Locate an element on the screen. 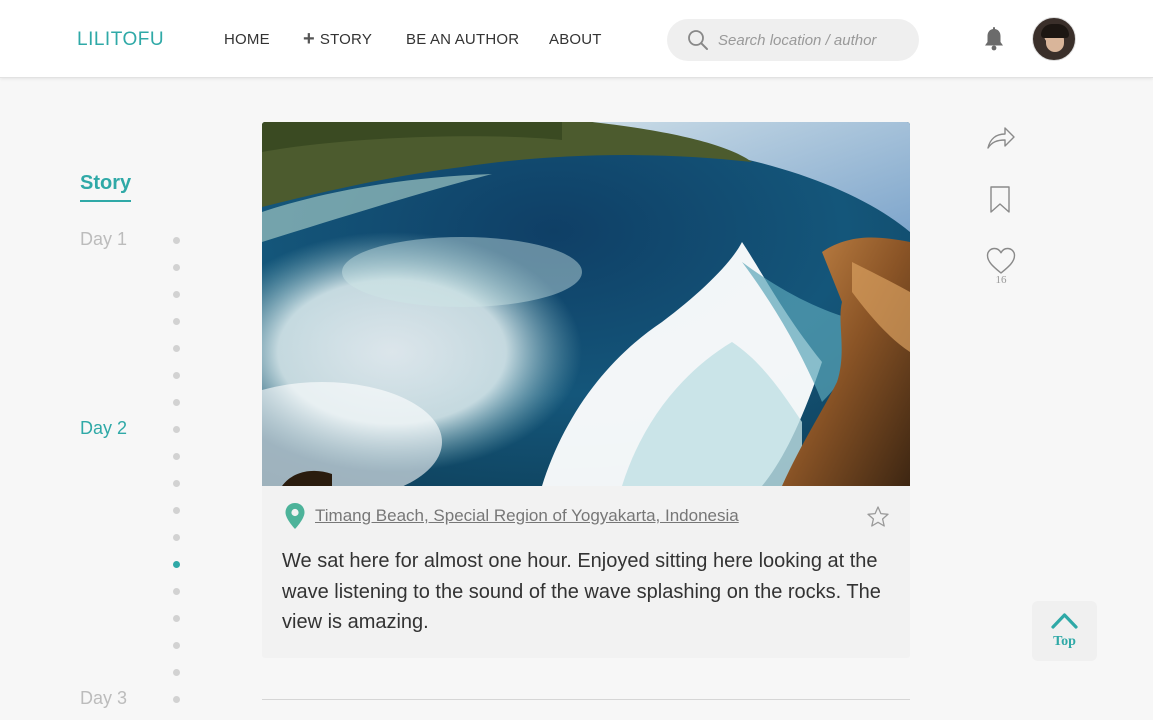  back-to-top-label: Top is located at coordinates (1064, 641).